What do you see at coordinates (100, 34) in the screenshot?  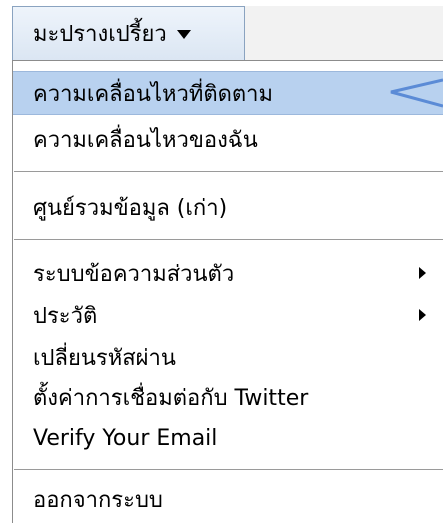 I see `user-menu-label: มะปรางเปรี้ยว` at bounding box center [100, 34].